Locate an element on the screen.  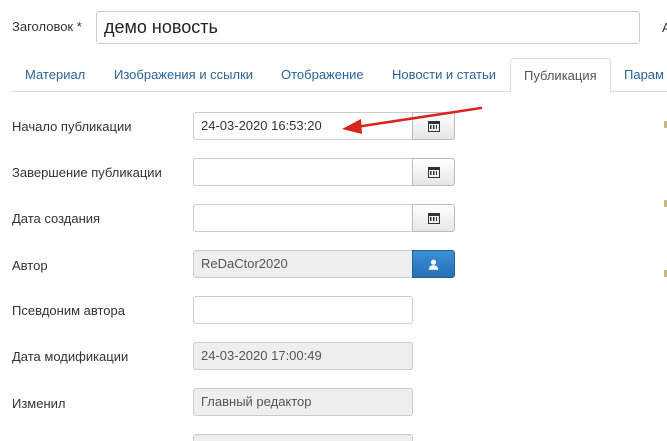
annotation-arrow is located at coordinates (412, 120).